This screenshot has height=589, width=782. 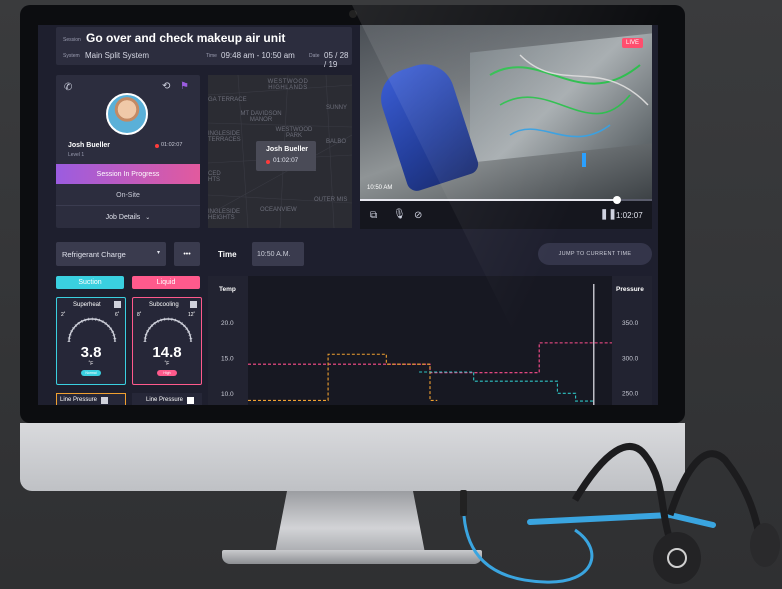 What do you see at coordinates (286, 156) in the screenshot?
I see `map-popup: Josh Bueller 01:02:07` at bounding box center [286, 156].